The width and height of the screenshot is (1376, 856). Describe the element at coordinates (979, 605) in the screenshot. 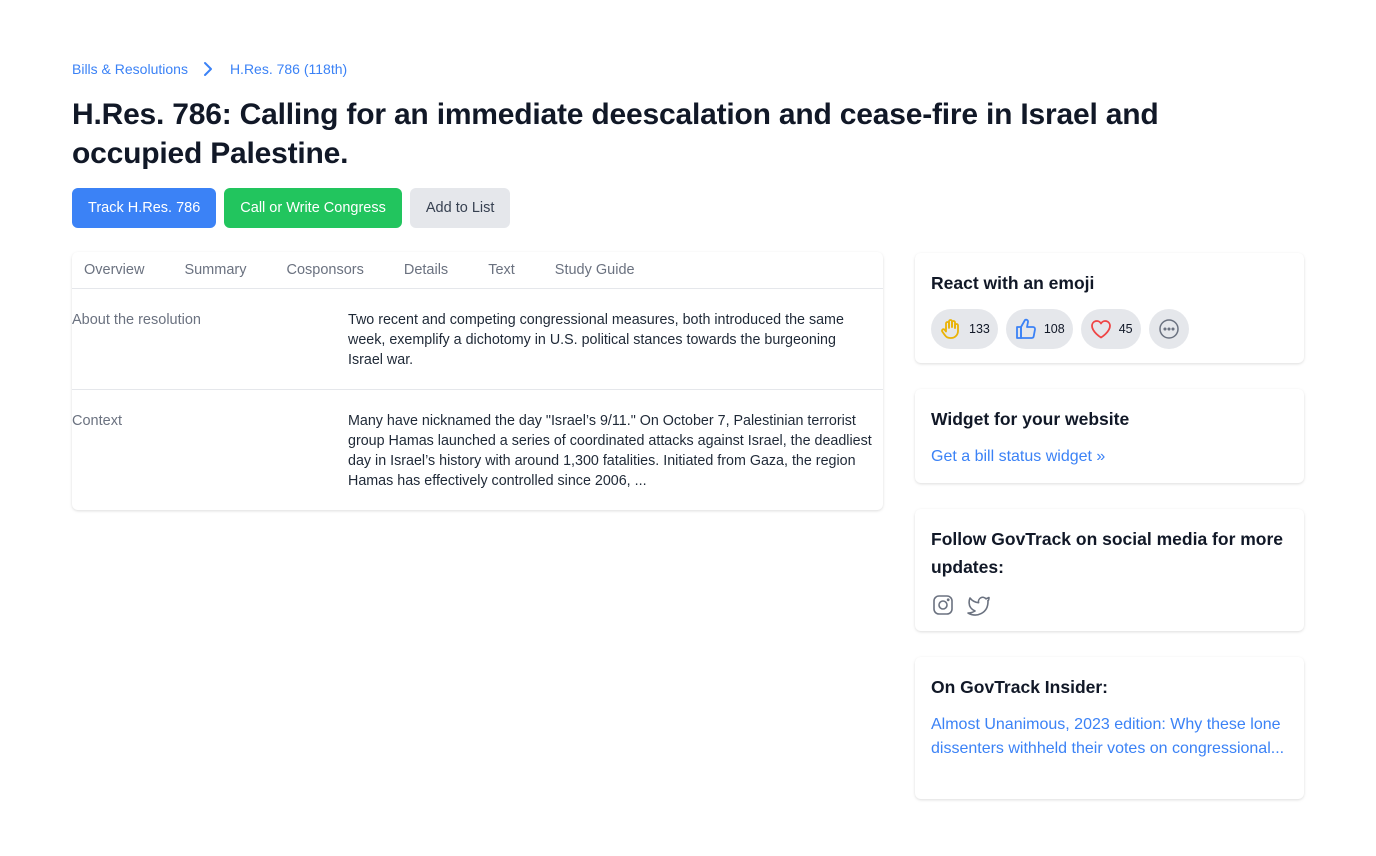

I see `twitter-icon` at that location.